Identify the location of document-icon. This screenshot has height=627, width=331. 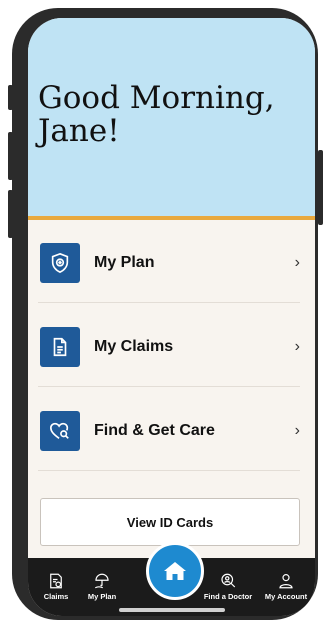
(60, 347).